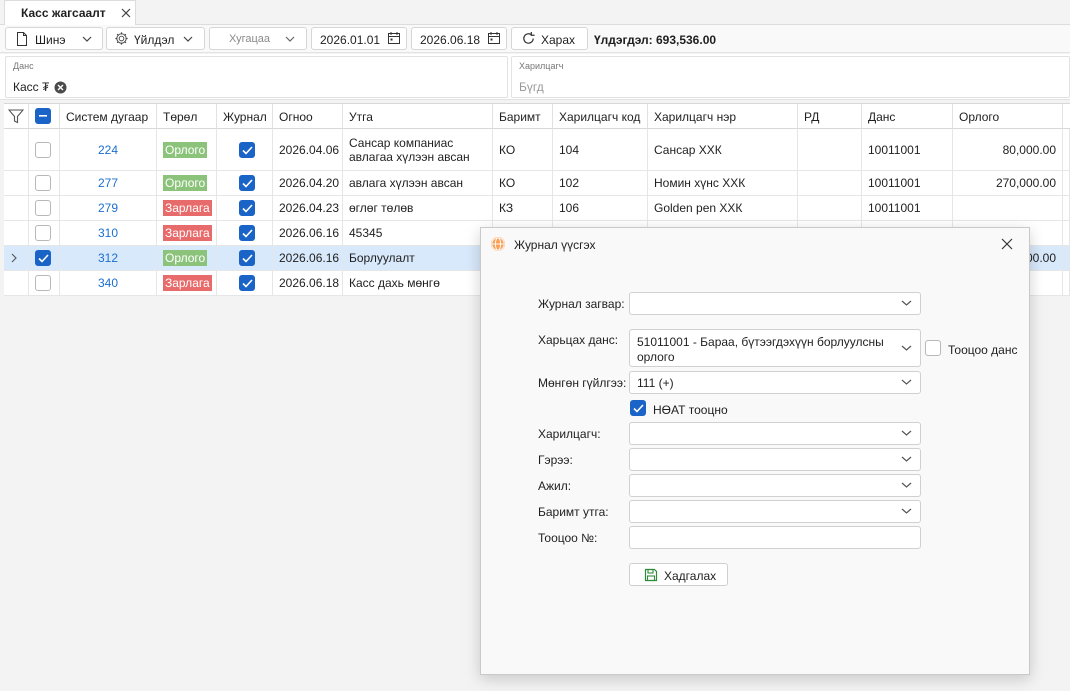 This screenshot has height=691, width=1070. Describe the element at coordinates (108, 258) in the screenshot. I see `cell-system-number: 312` at that location.